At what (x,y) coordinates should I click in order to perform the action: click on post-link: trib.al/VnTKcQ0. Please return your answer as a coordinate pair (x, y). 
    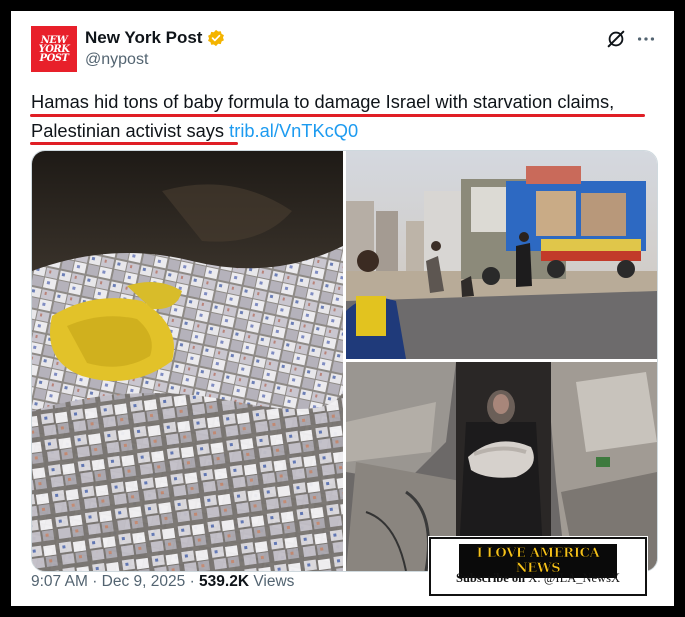
    Looking at the image, I should click on (293, 130).